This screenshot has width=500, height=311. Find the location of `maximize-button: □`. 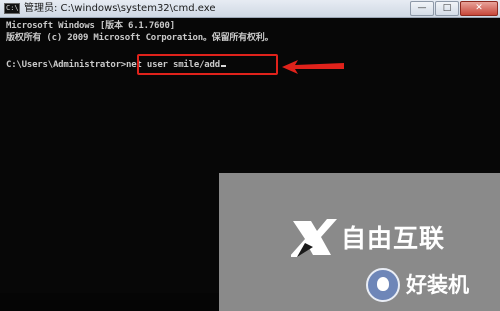

maximize-button: □ is located at coordinates (447, 8).